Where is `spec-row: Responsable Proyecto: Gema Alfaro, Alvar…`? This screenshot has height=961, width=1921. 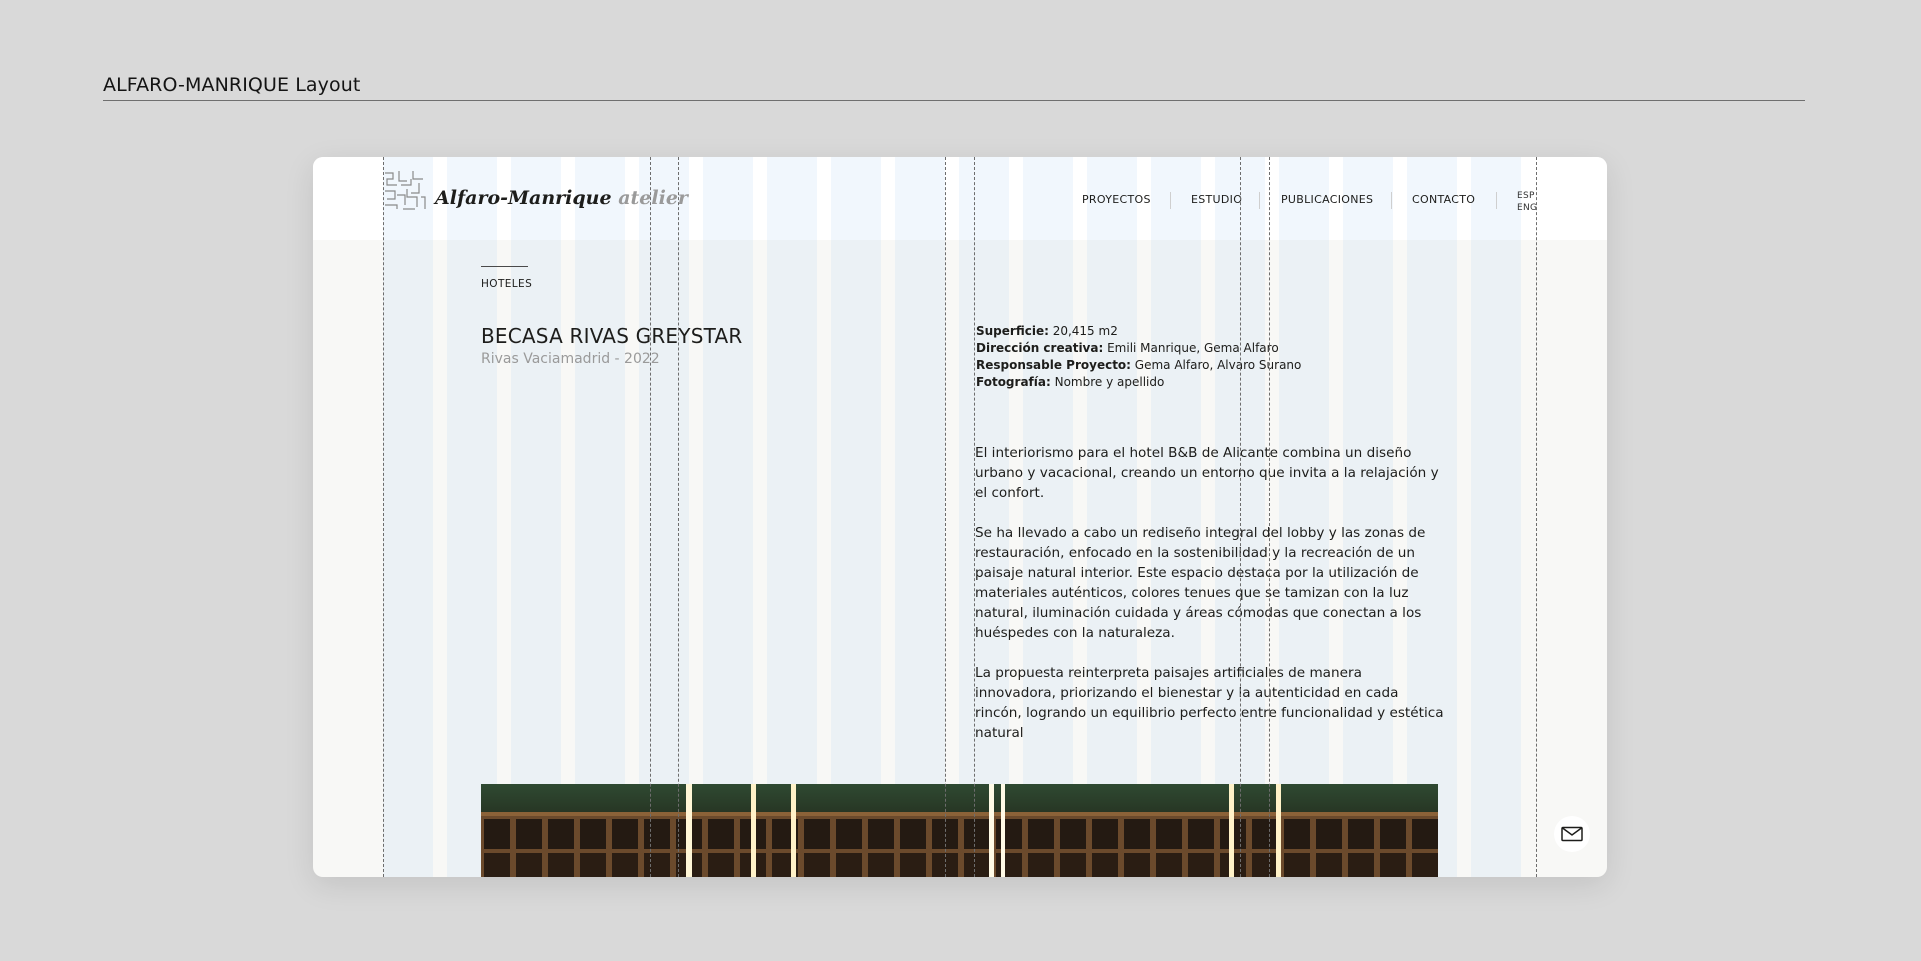
spec-row: Responsable Proyecto: Gema Alfaro, Alvar… is located at coordinates (1138, 365).